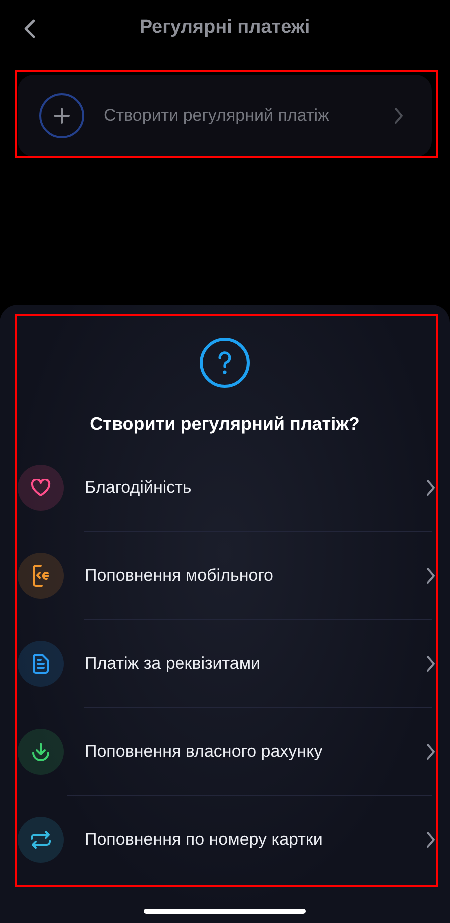  What do you see at coordinates (225, 575) in the screenshot?
I see `payment-option: Поповнення мобільного` at bounding box center [225, 575].